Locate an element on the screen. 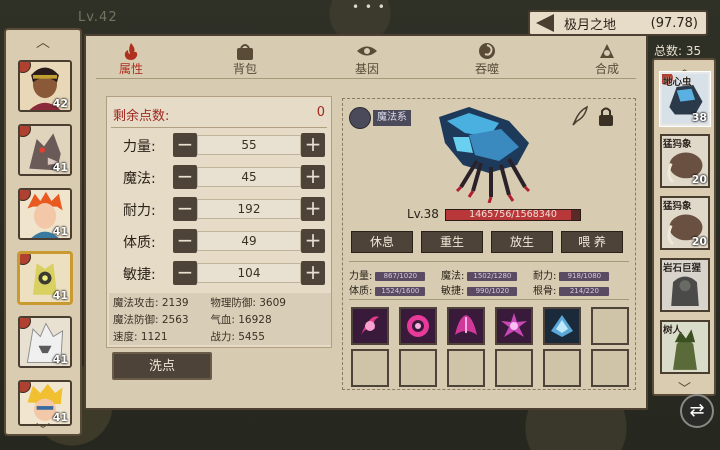 This screenshot has width=720, height=450. pet-portrait is located at coordinates (485, 155).